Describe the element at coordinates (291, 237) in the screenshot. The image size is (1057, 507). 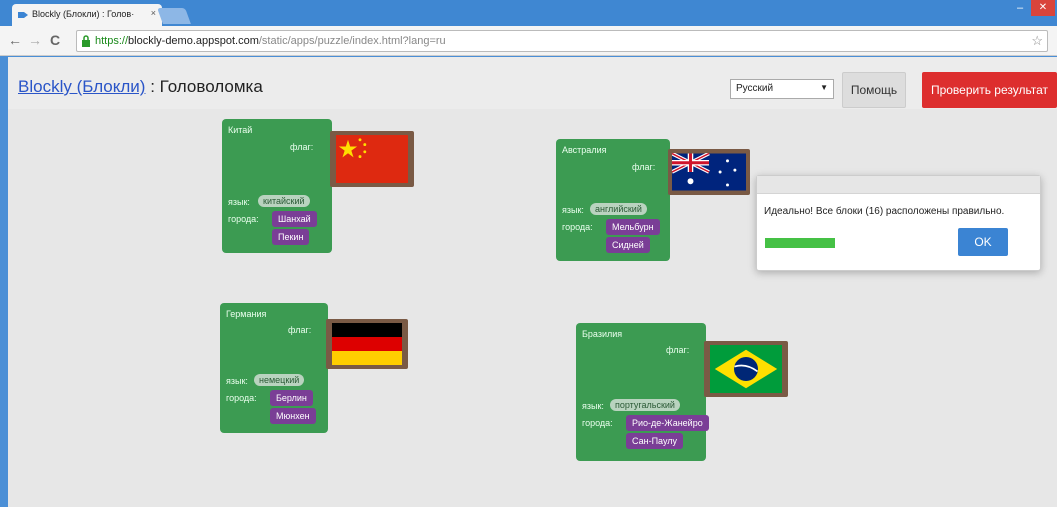
I see `city-block: Пекин` at that location.